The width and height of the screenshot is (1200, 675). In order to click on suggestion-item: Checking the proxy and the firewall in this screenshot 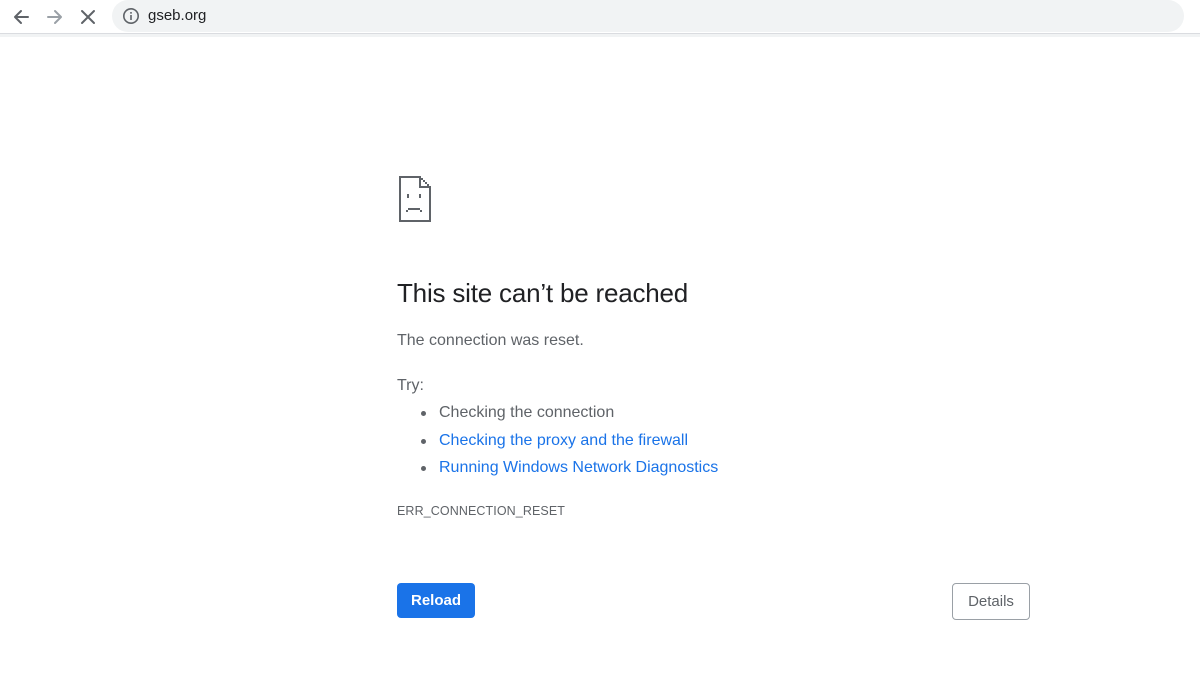, I will do `click(557, 445)`.